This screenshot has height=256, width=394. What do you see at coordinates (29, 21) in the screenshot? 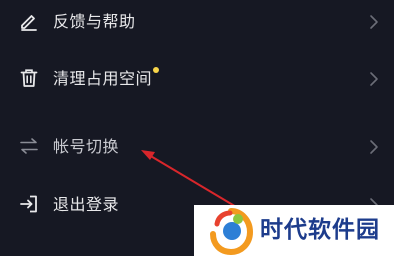
I see `edit-pen-icon` at bounding box center [29, 21].